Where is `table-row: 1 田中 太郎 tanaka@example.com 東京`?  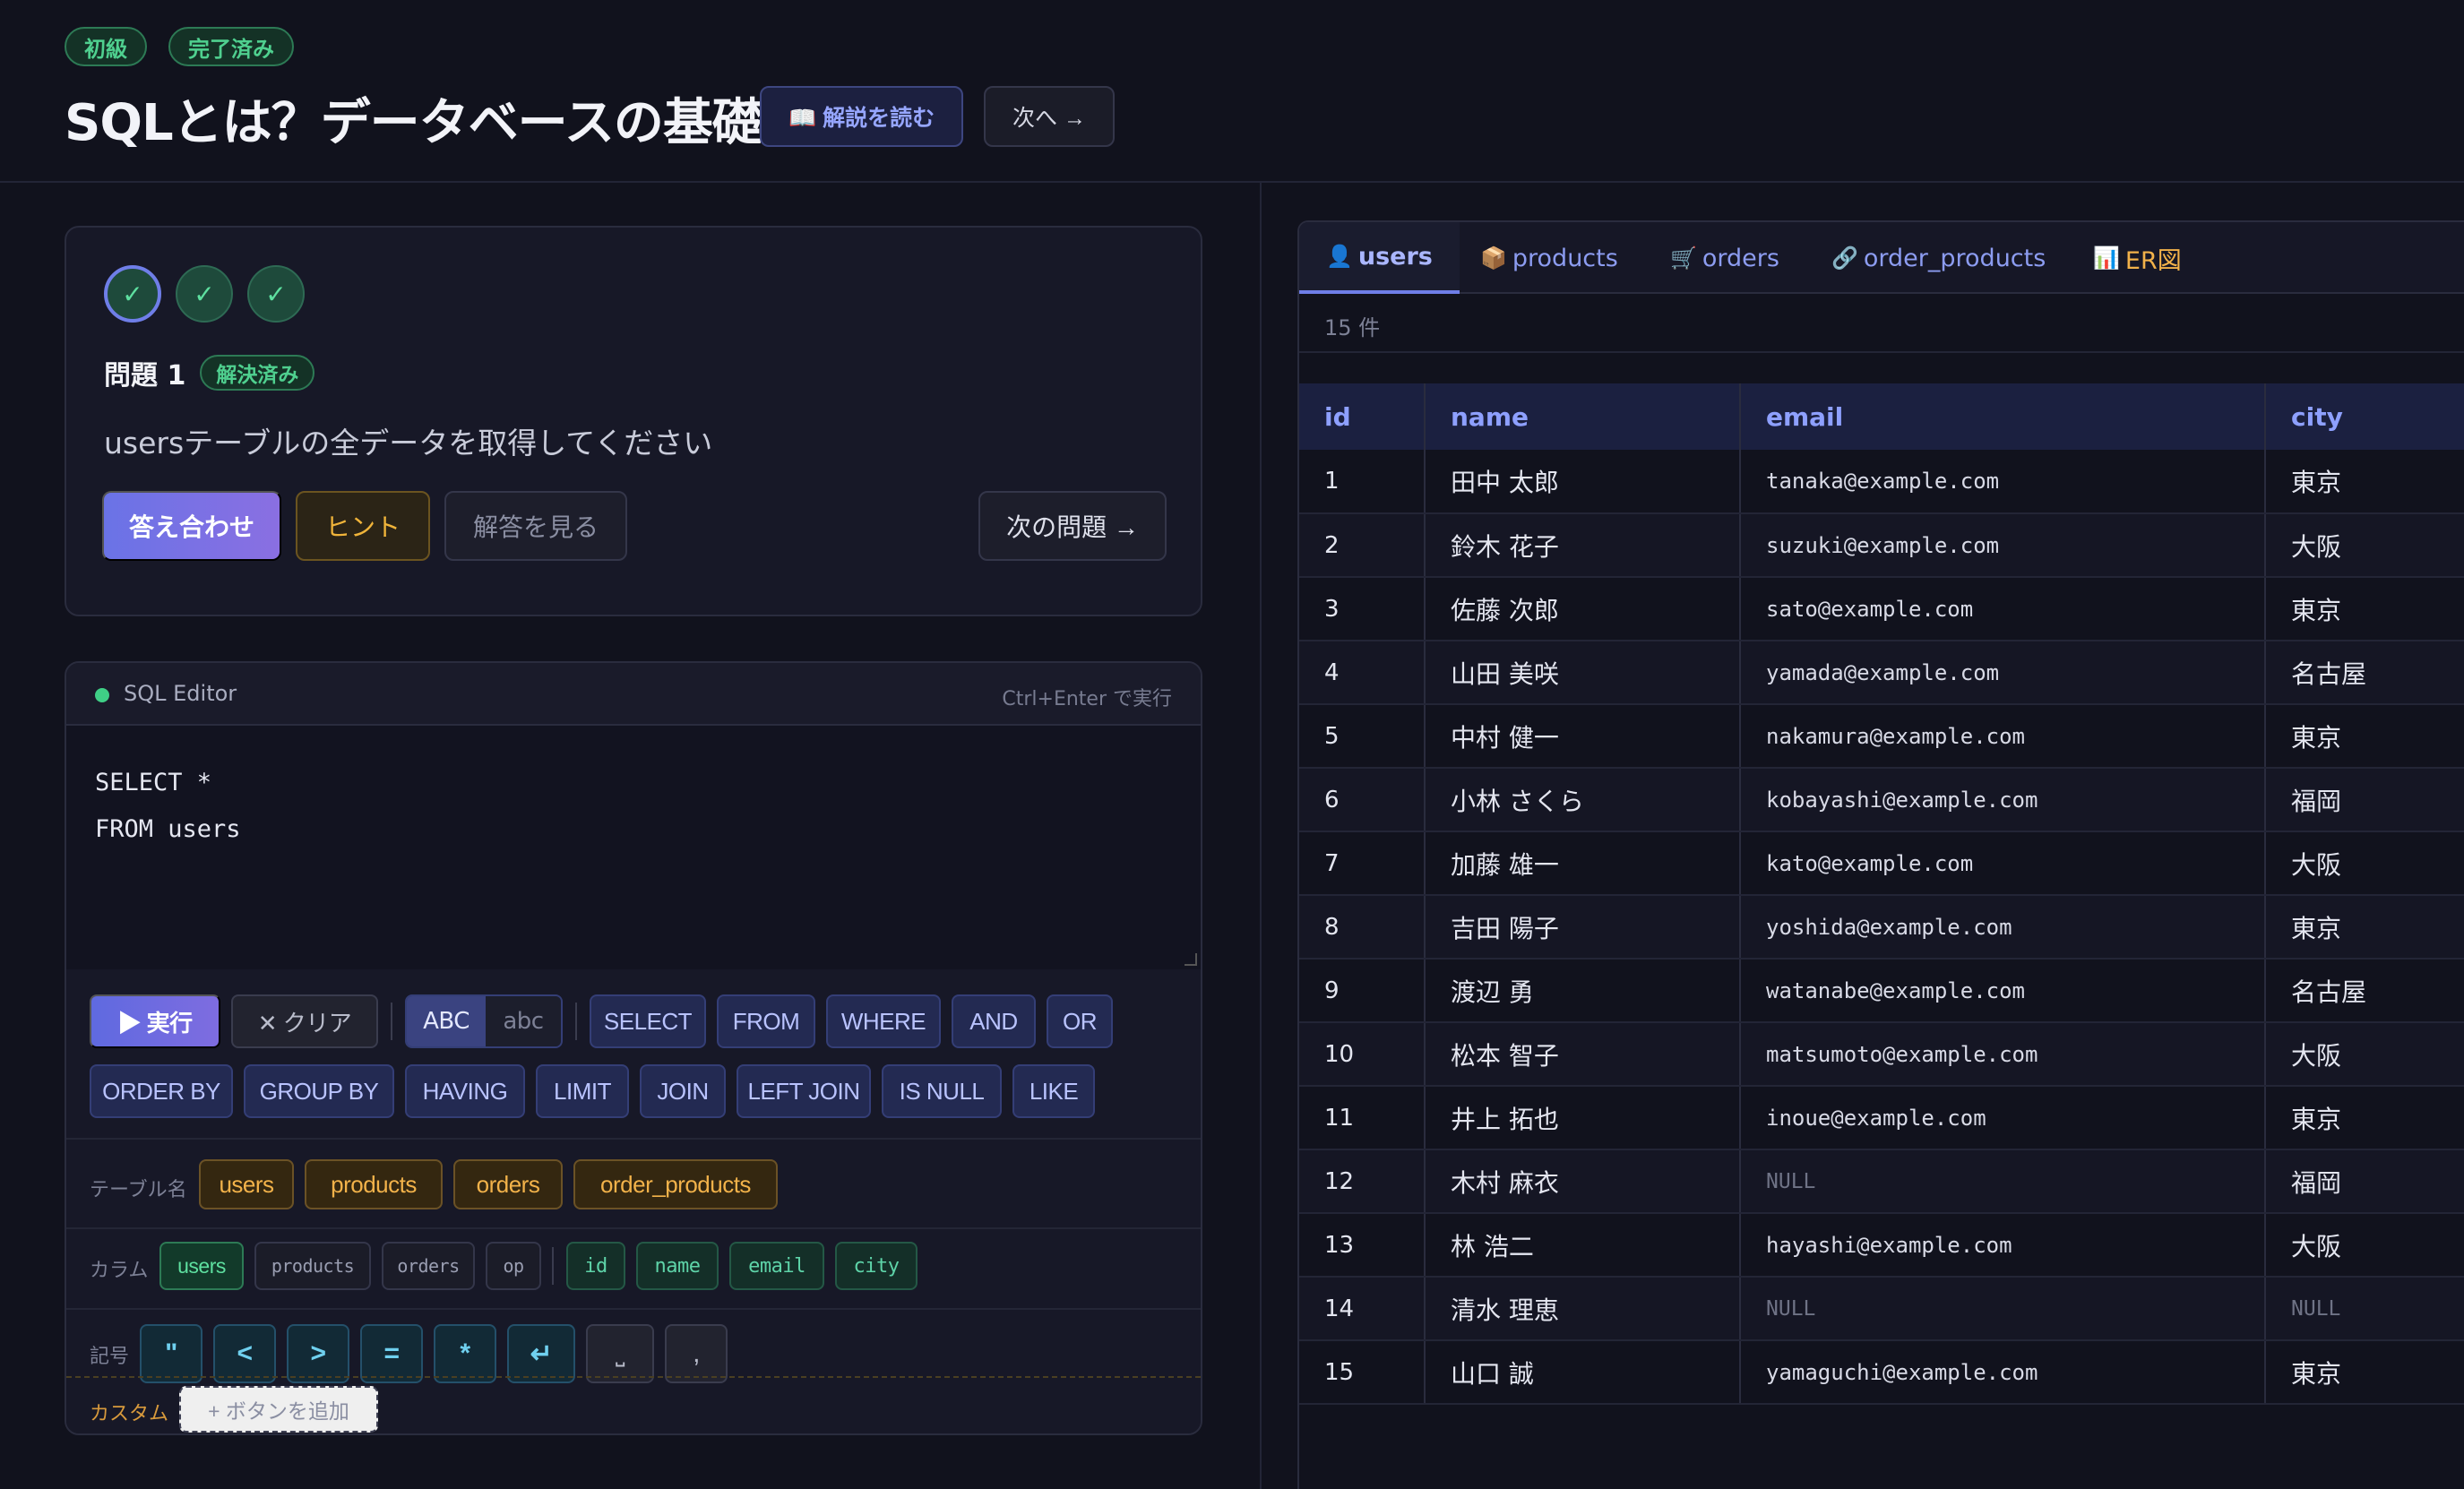 table-row: 1 田中 太郎 tanaka@example.com 東京 is located at coordinates (1882, 482).